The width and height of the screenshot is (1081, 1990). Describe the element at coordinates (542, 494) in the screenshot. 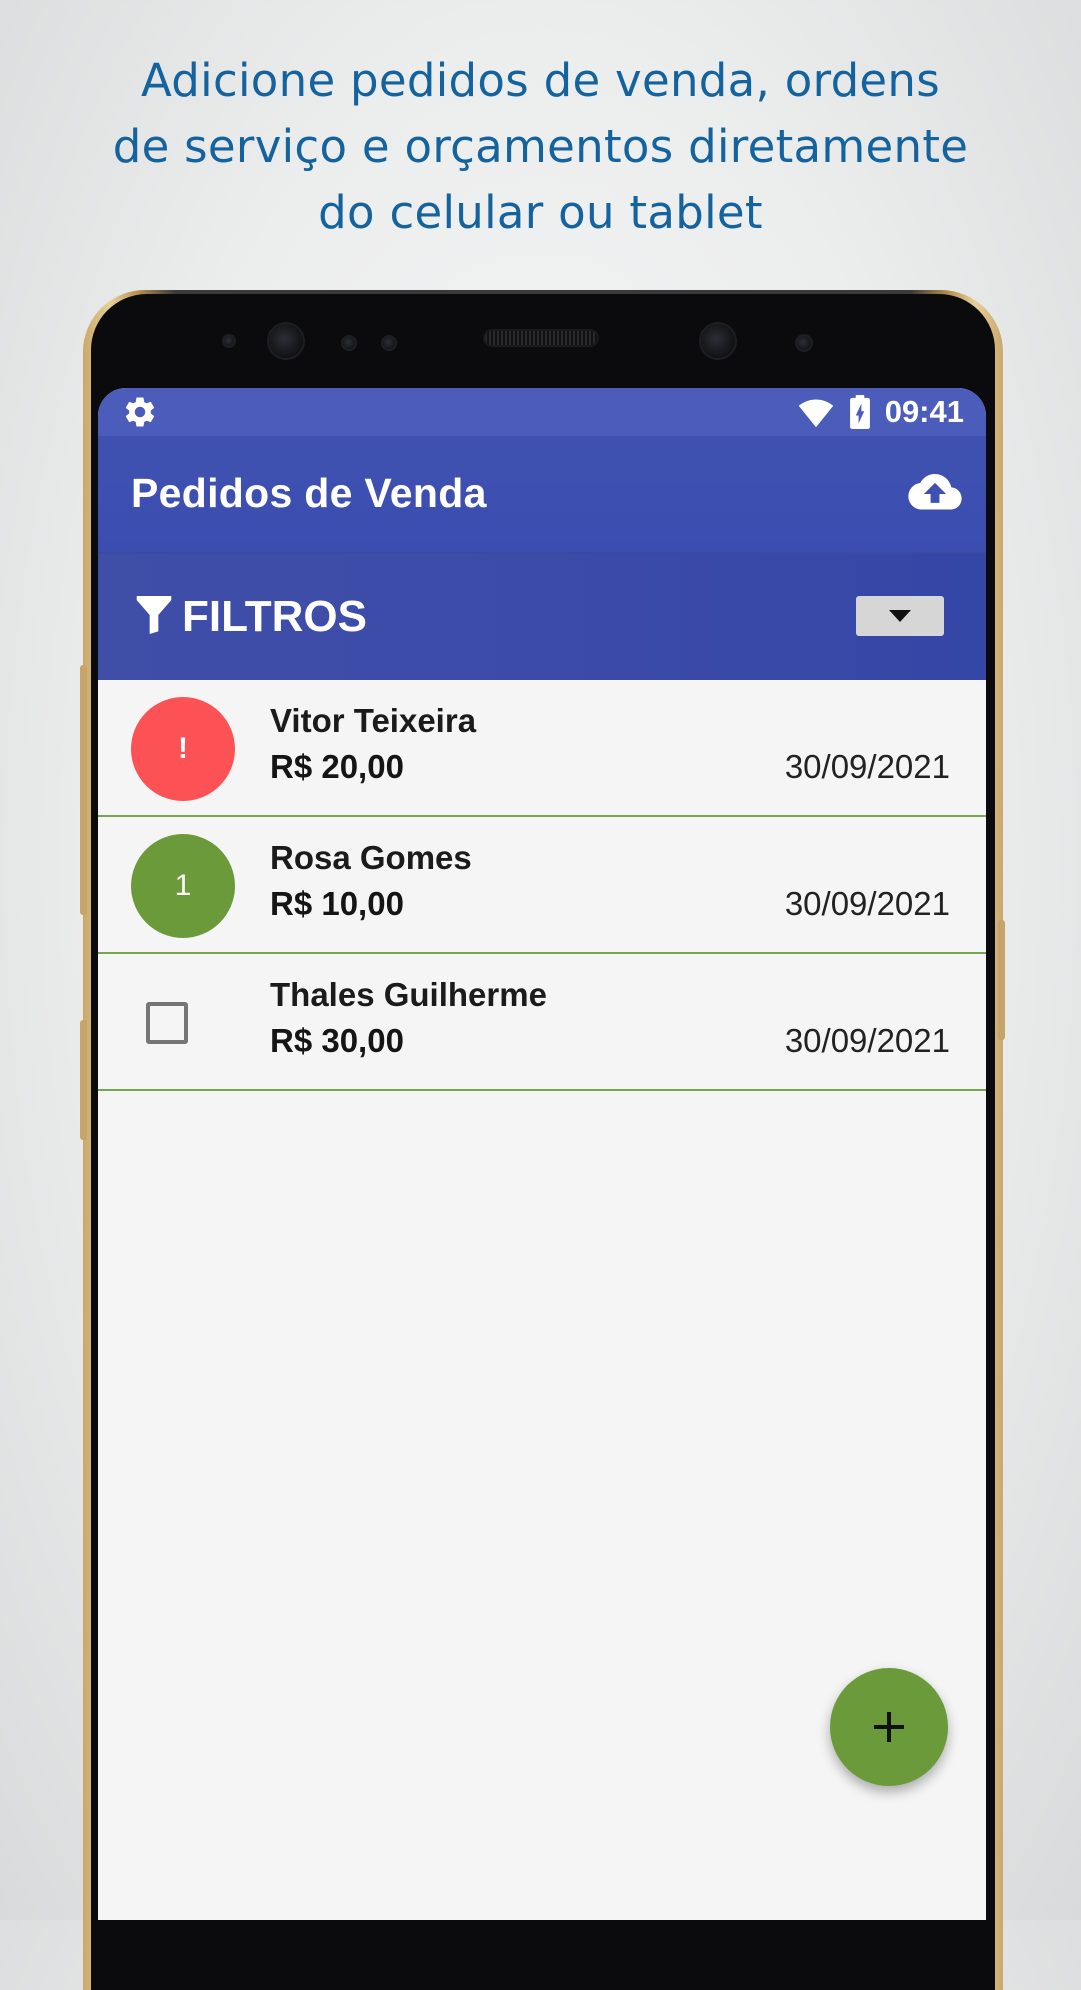

I see `app-bar: Pedidos de Venda` at that location.